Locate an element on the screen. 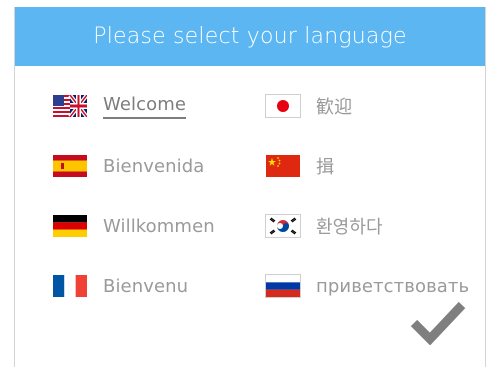 This screenshot has height=367, width=497. language-option-korean: 환영하다 is located at coordinates (324, 226).